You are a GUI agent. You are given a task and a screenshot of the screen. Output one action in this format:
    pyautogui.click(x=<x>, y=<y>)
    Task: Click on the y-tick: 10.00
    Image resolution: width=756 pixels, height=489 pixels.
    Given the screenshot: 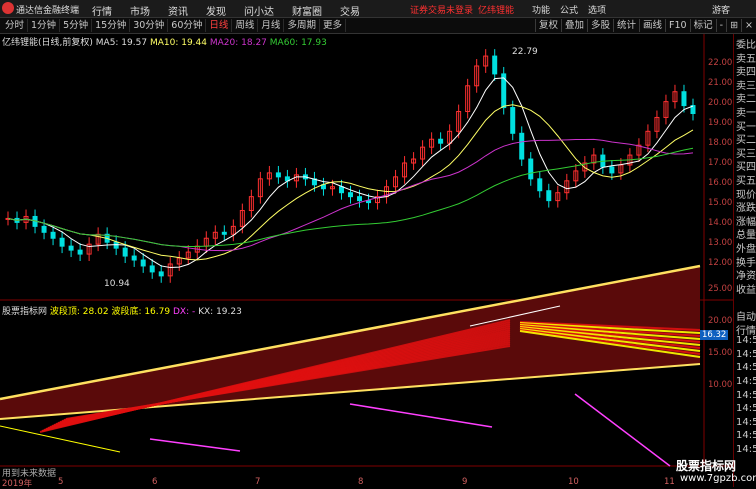 What is the action you would take?
    pyautogui.click(x=720, y=385)
    